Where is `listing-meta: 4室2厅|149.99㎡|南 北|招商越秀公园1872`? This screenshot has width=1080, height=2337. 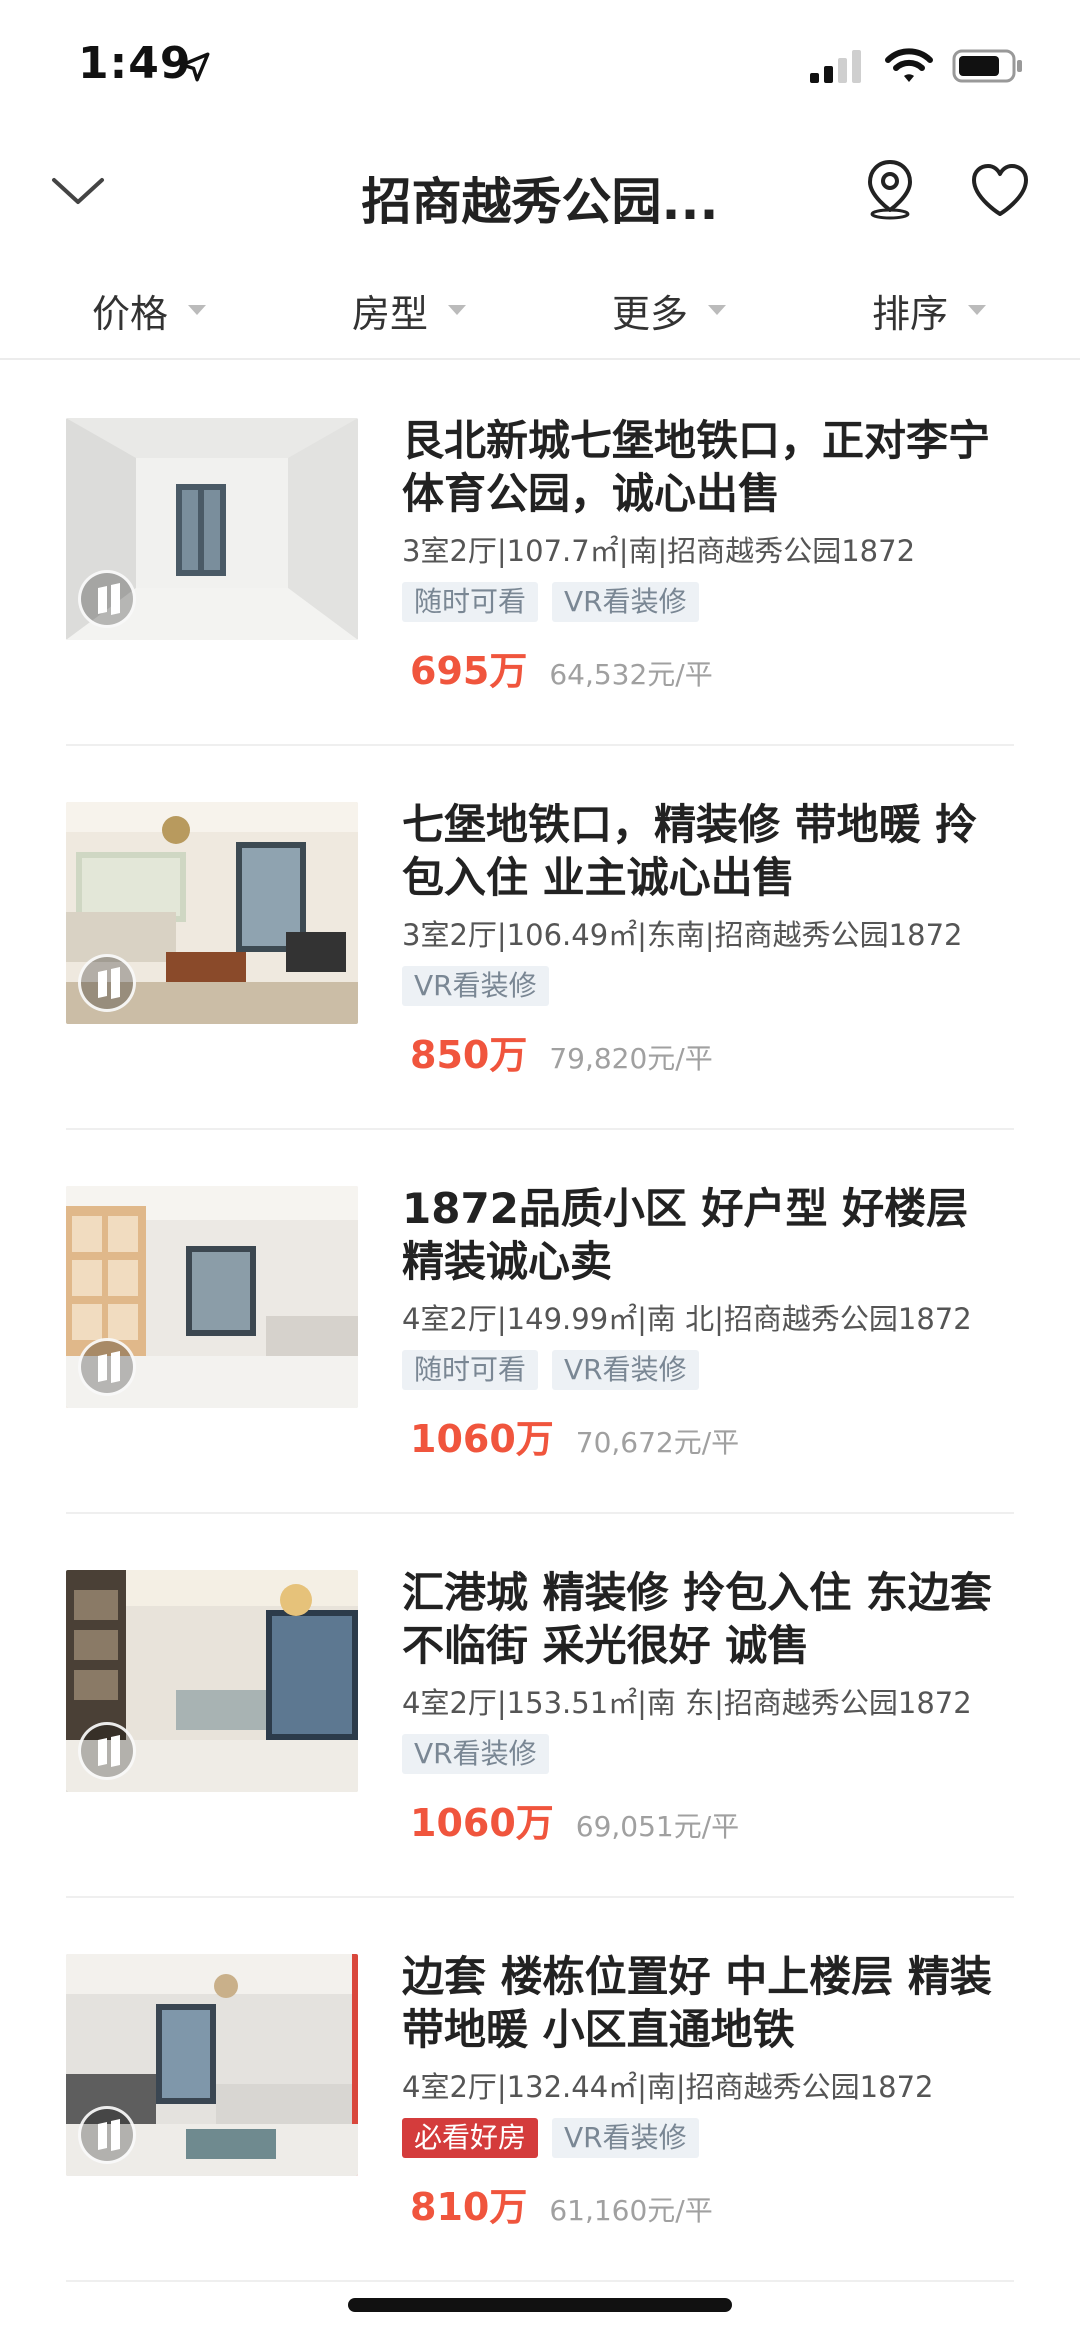 listing-meta: 4室2厅|149.99㎡|南 北|招商越秀公园1872 is located at coordinates (687, 1319).